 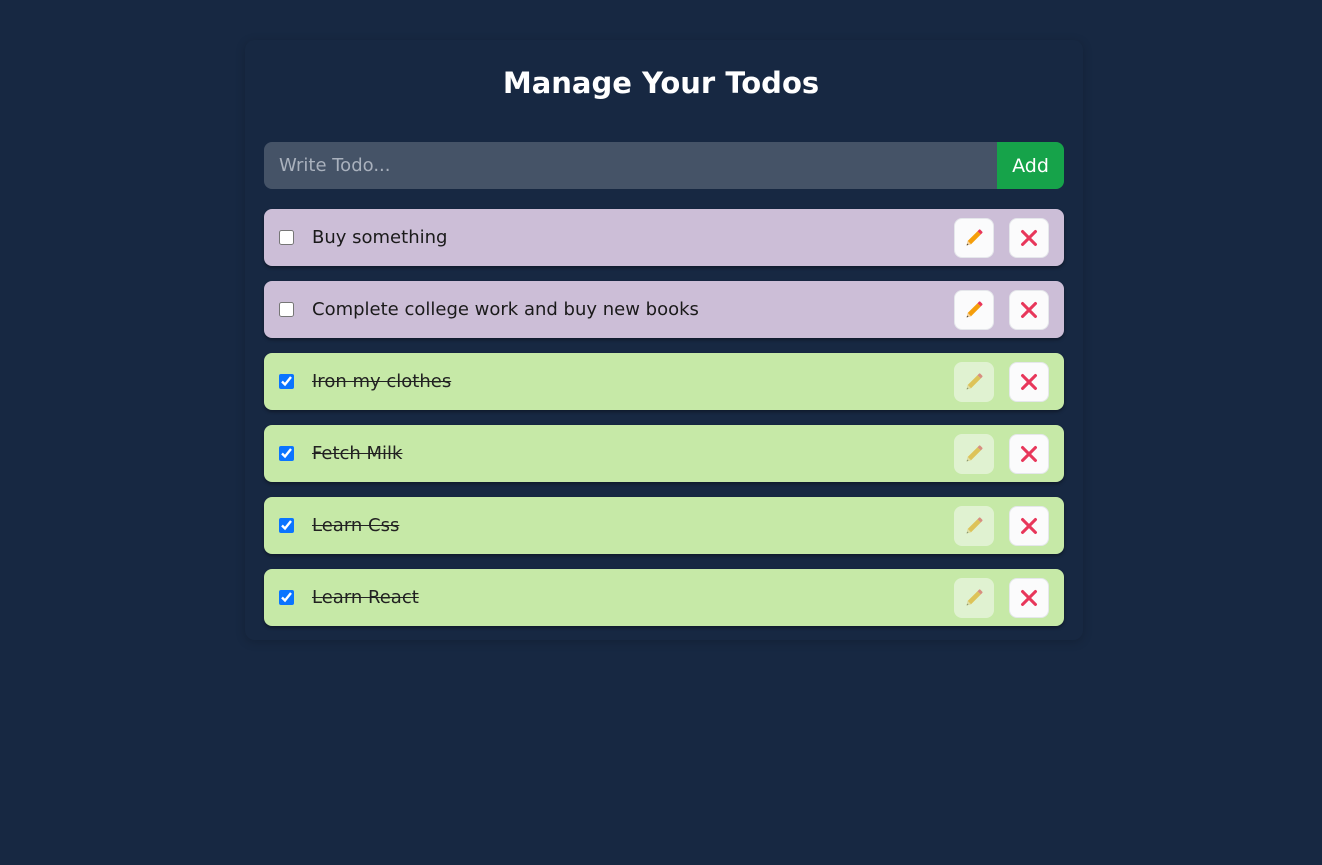 I want to click on todo-input, so click(x=630, y=165).